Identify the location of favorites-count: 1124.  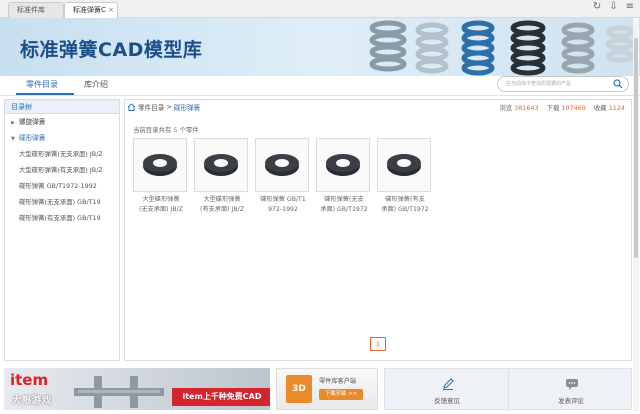
(616, 108).